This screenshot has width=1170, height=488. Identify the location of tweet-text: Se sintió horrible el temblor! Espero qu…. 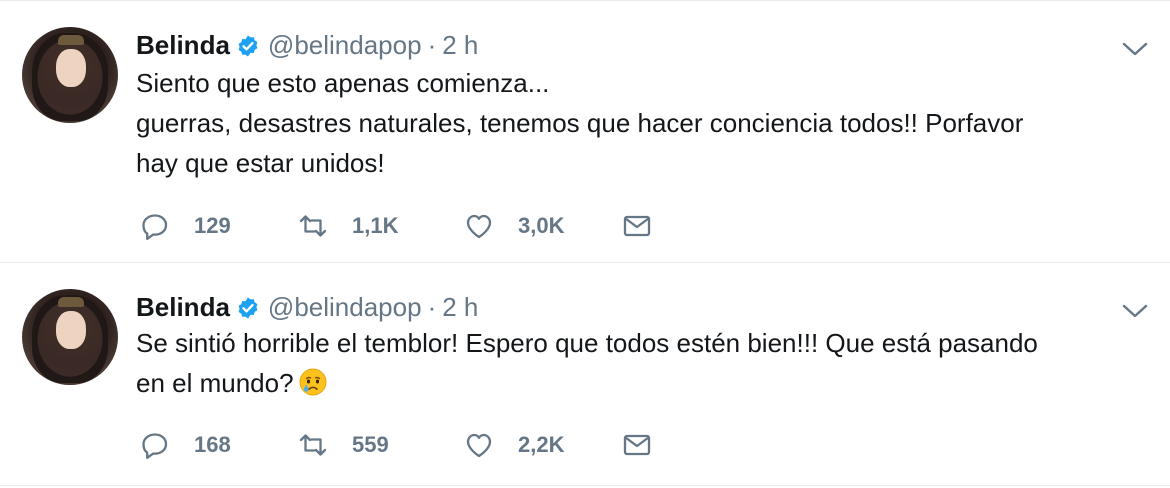
(631, 363).